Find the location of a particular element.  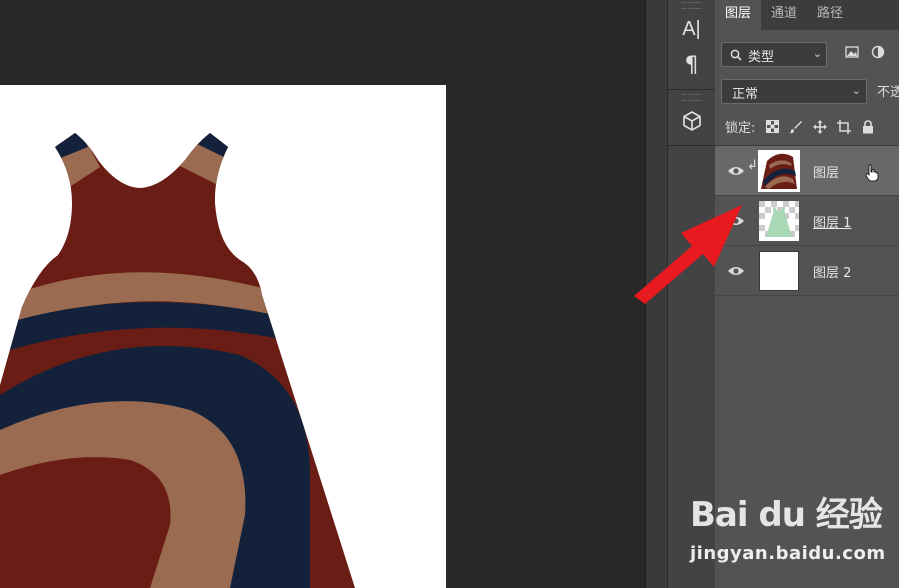

character-glyph: A| is located at coordinates (691, 28).